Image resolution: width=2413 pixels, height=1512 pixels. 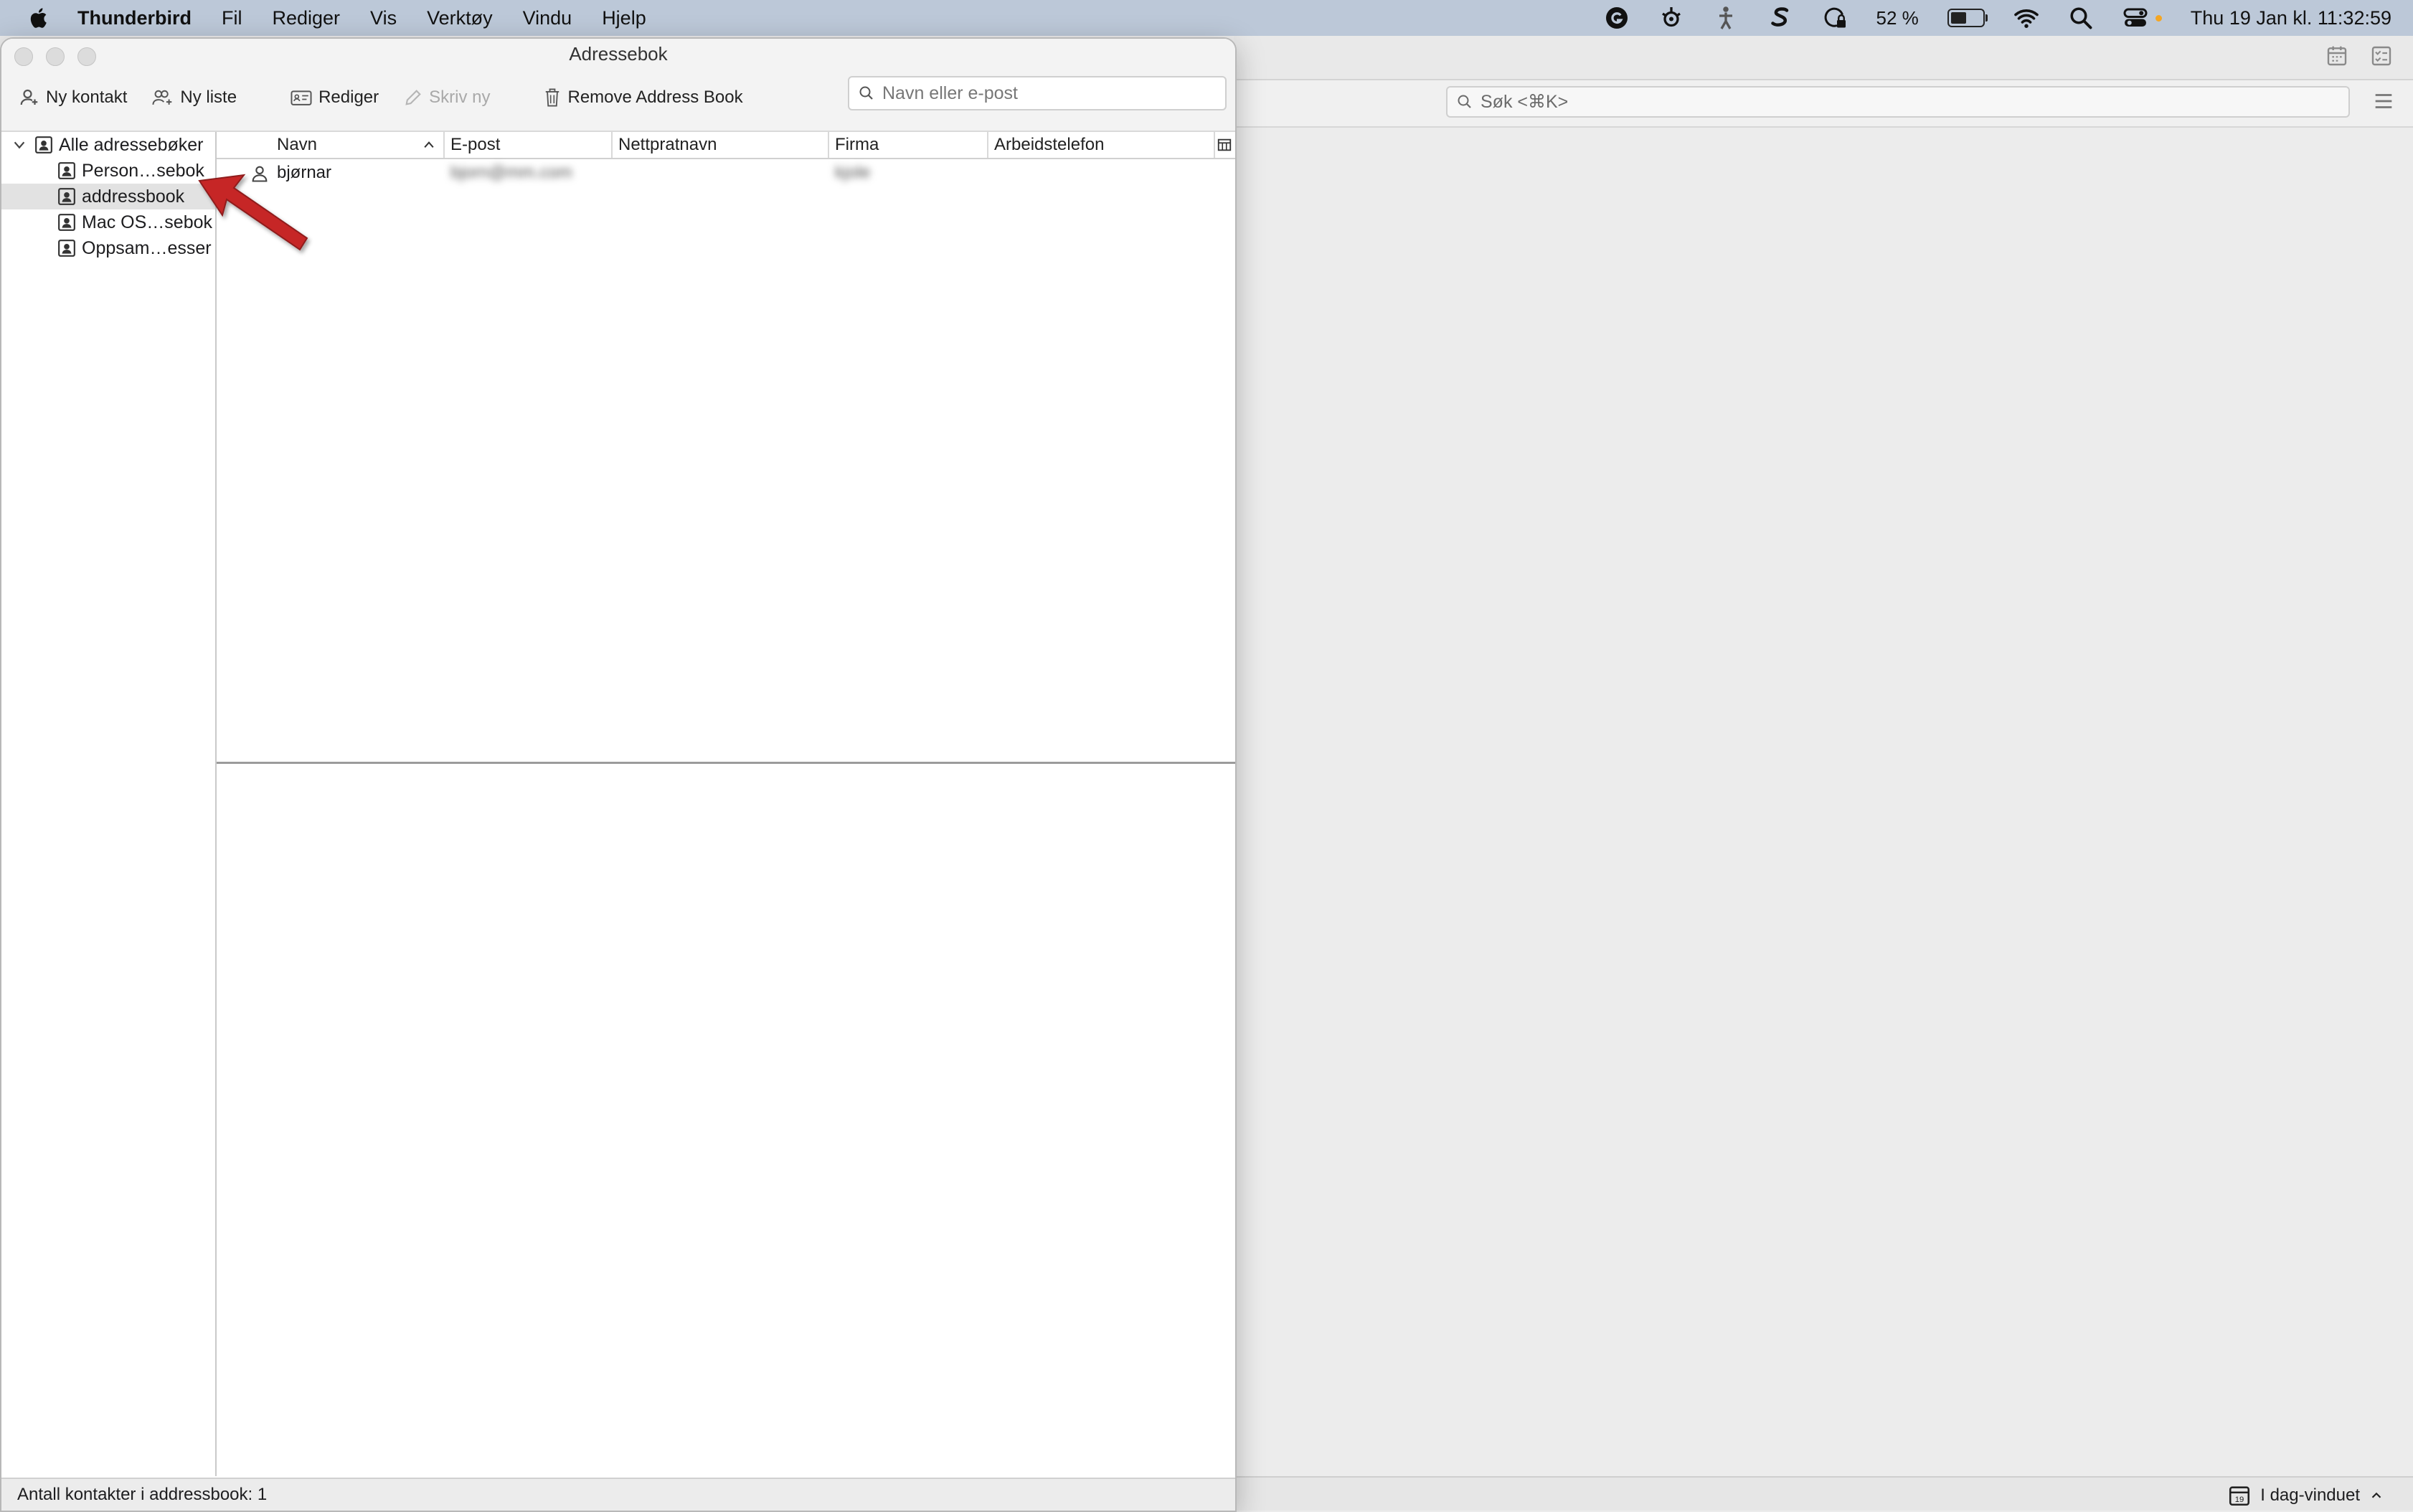 I want to click on contact-name: bjørnar, so click(x=304, y=172).